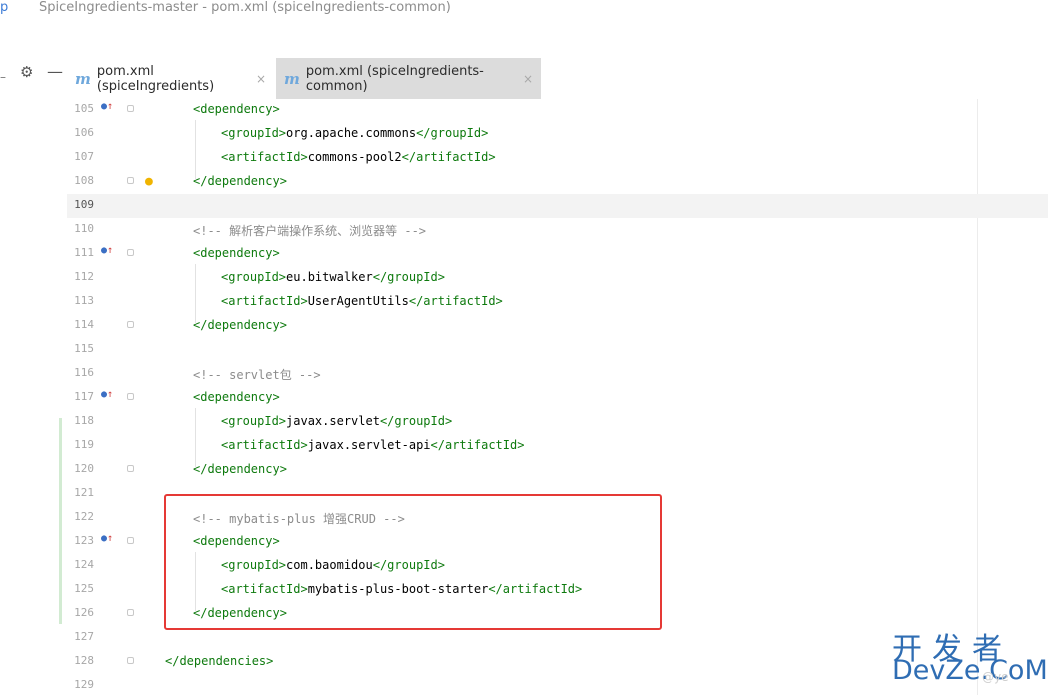  I want to click on tab-pom-spiceingredients-common: m pom.xml (spiceIngredients-common) ×, so click(408, 78).